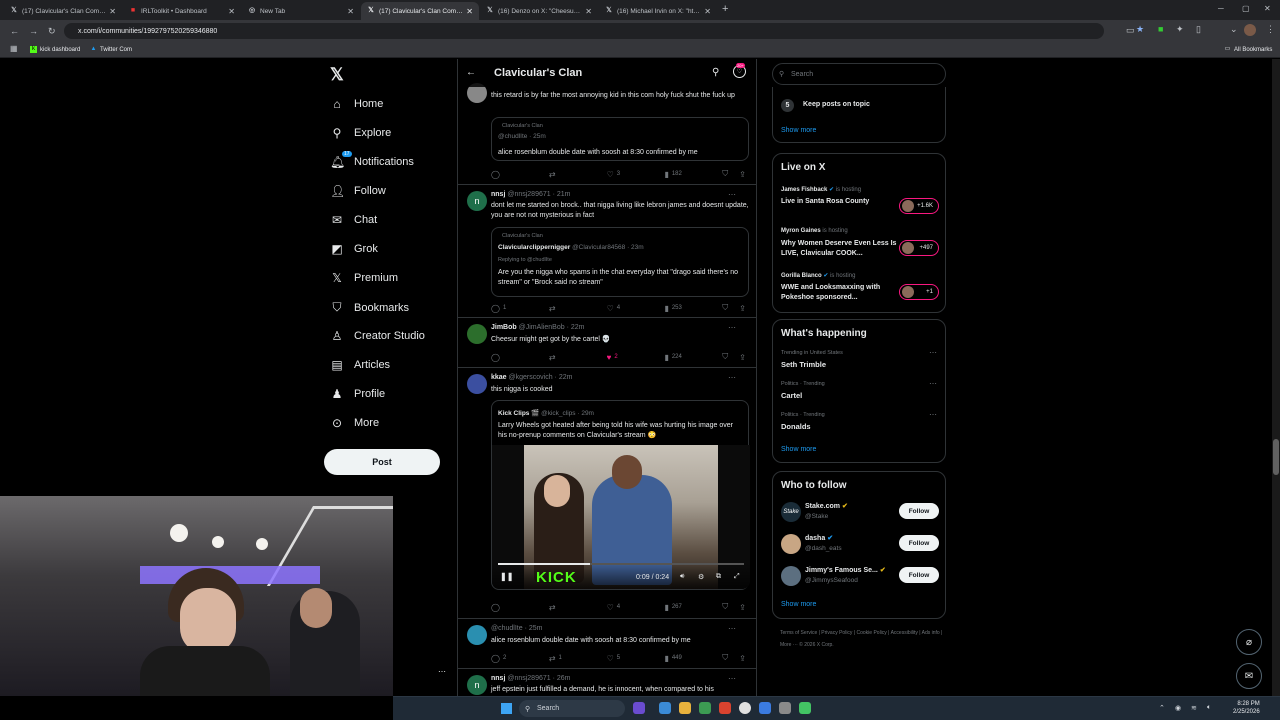  What do you see at coordinates (369, 307) in the screenshot?
I see `nav-bookmarks: ⛉ Bookmarks` at bounding box center [369, 307].